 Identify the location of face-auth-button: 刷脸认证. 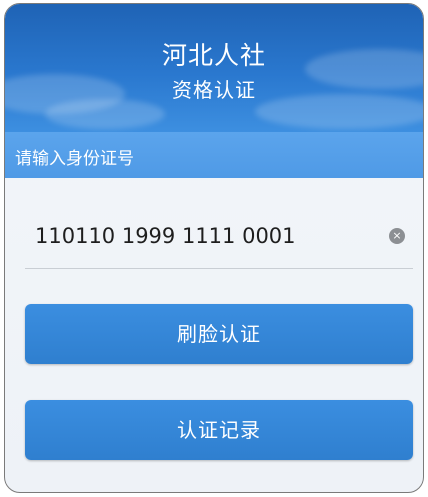
(219, 334).